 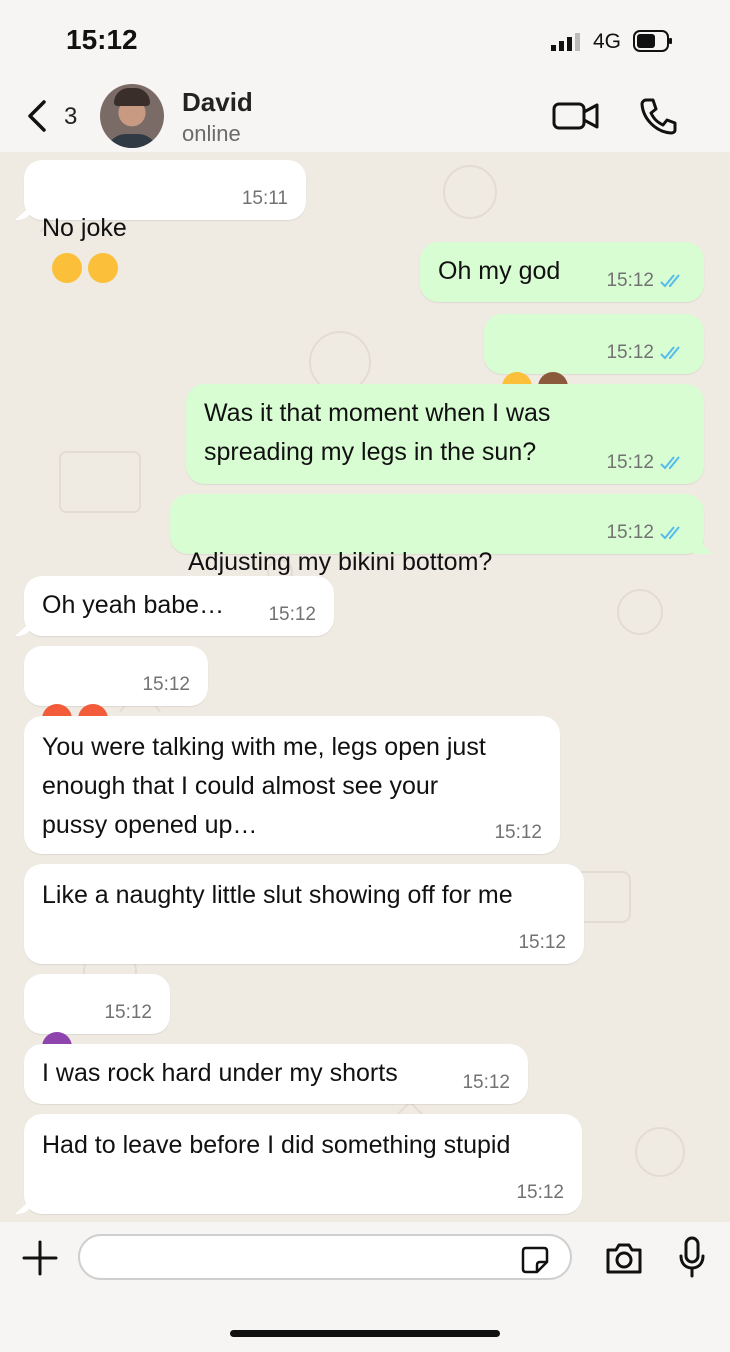 I want to click on message-incoming: Oh yeah babe… 15:12, so click(x=179, y=606).